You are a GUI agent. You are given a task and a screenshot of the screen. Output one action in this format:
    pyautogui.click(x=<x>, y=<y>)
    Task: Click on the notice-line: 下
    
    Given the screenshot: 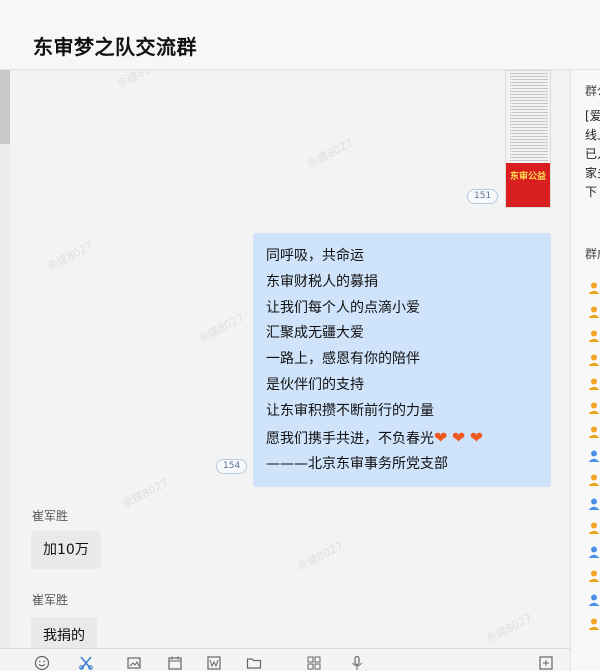 What is the action you would take?
    pyautogui.click(x=591, y=192)
    